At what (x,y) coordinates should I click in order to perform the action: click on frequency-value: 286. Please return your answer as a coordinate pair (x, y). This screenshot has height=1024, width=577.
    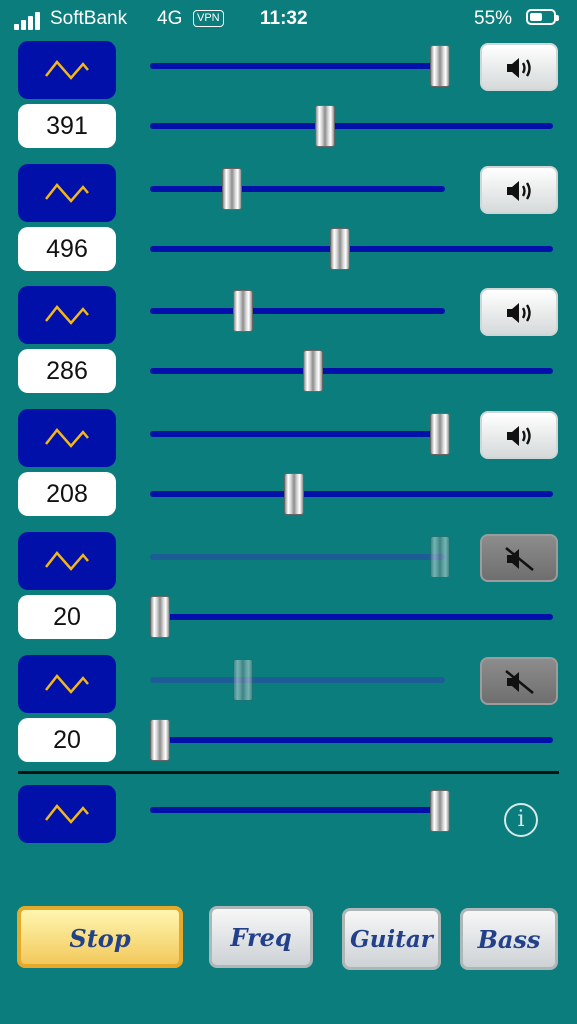
    Looking at the image, I should click on (67, 371).